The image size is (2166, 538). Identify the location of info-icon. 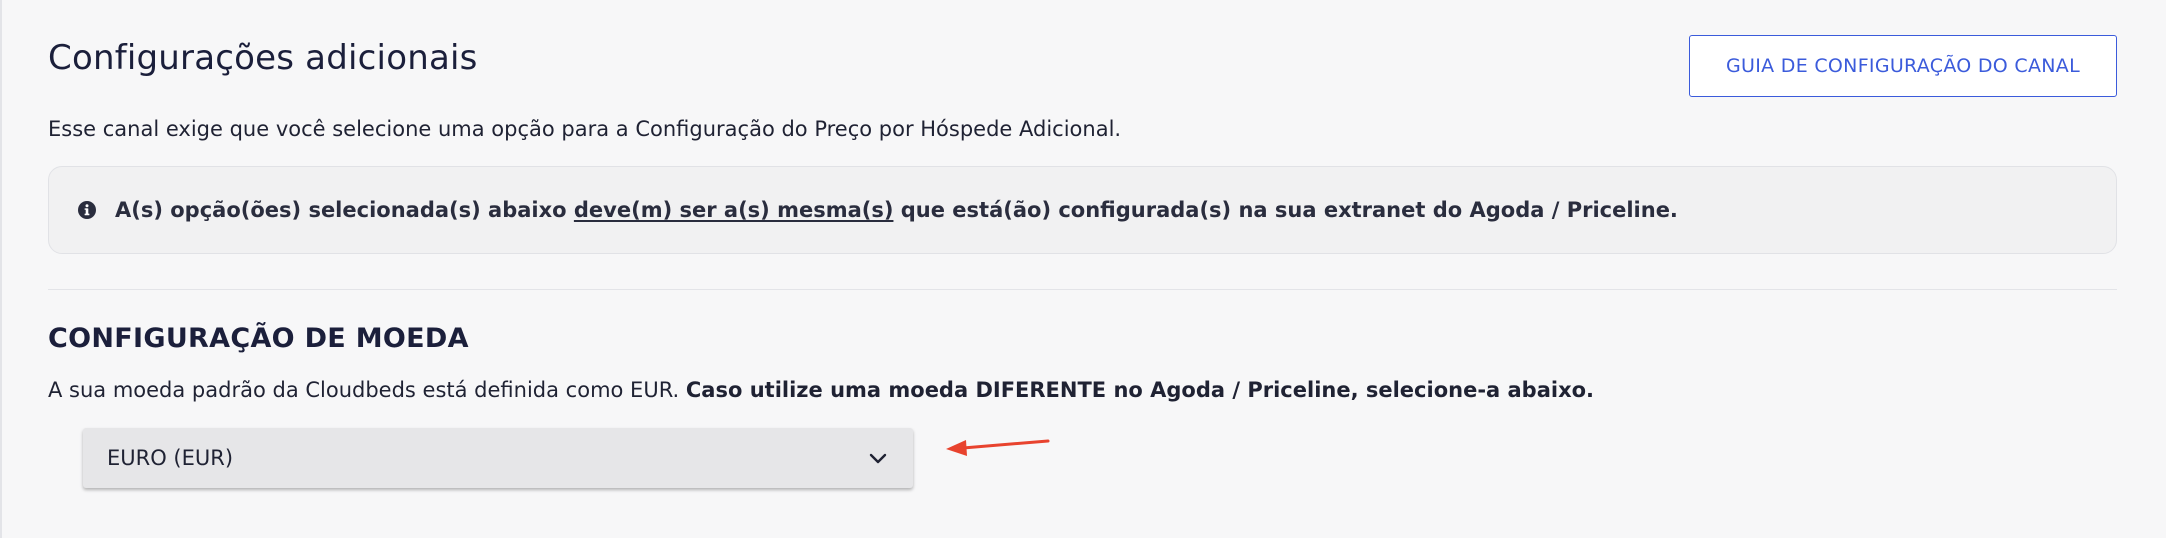
(87, 210).